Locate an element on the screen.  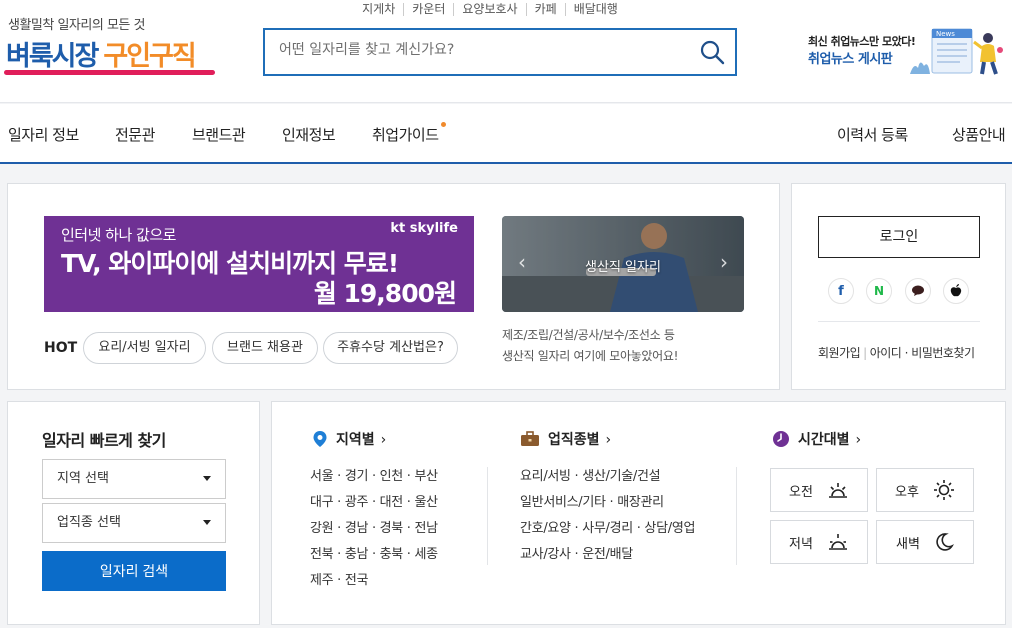
news-board-link: 취업뉴스 게시판 is located at coordinates (850, 57).